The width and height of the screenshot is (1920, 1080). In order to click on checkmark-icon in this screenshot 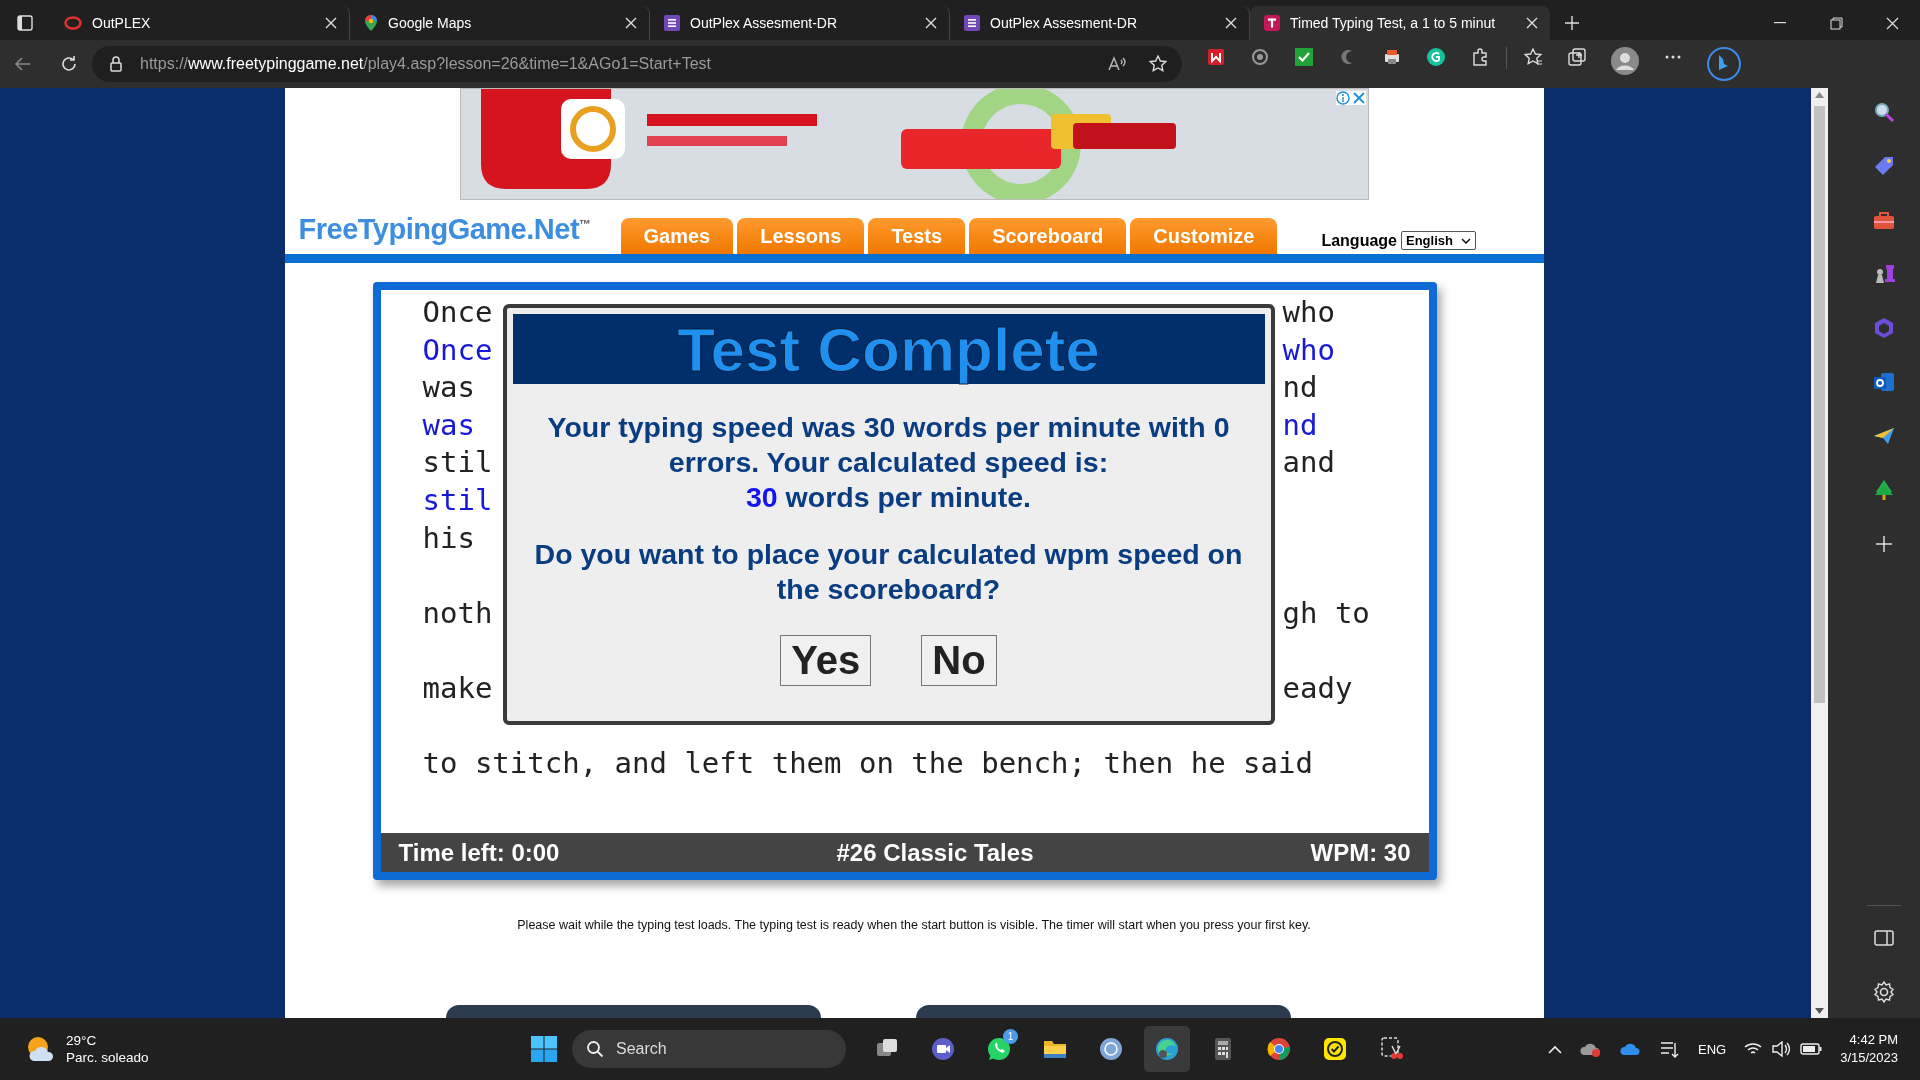, I will do `click(1304, 57)`.